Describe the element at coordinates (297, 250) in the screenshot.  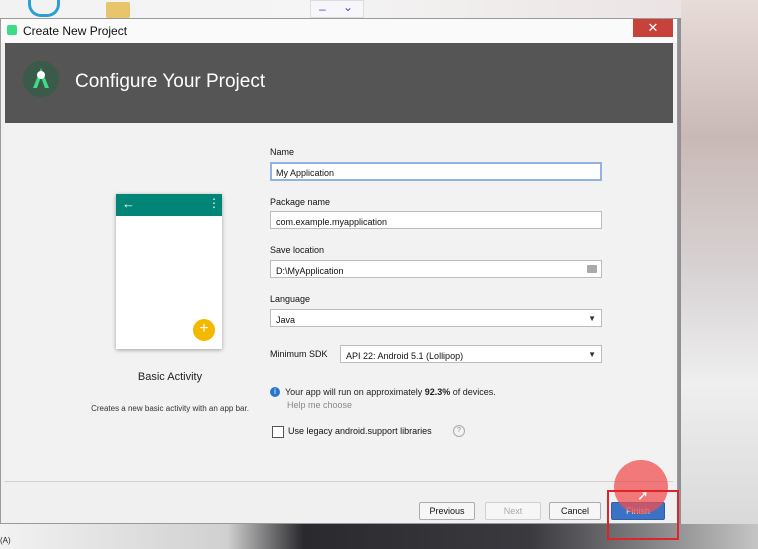
I see `save-location-label: Save location` at that location.